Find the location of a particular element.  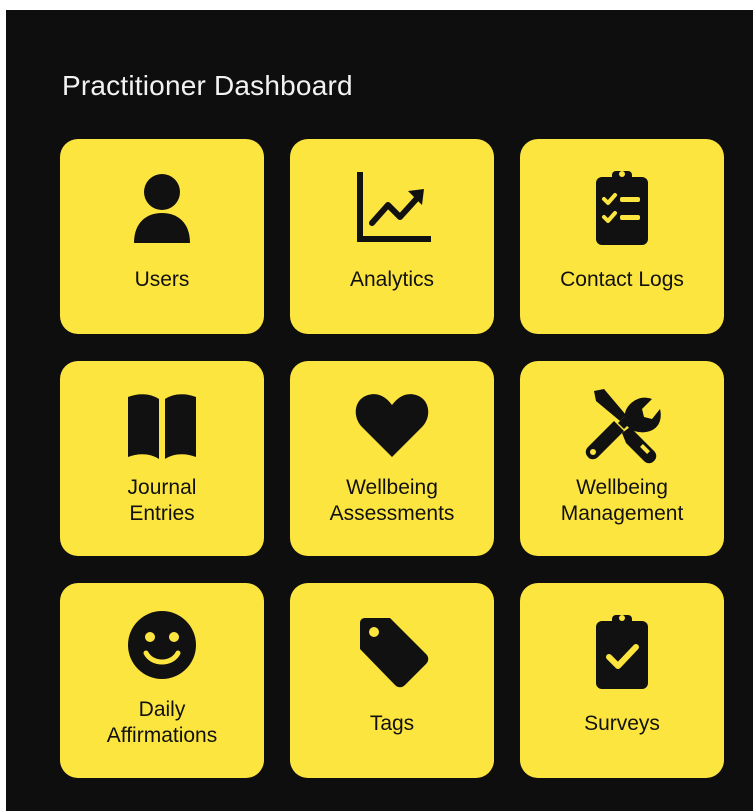

tag-icon is located at coordinates (392, 651).